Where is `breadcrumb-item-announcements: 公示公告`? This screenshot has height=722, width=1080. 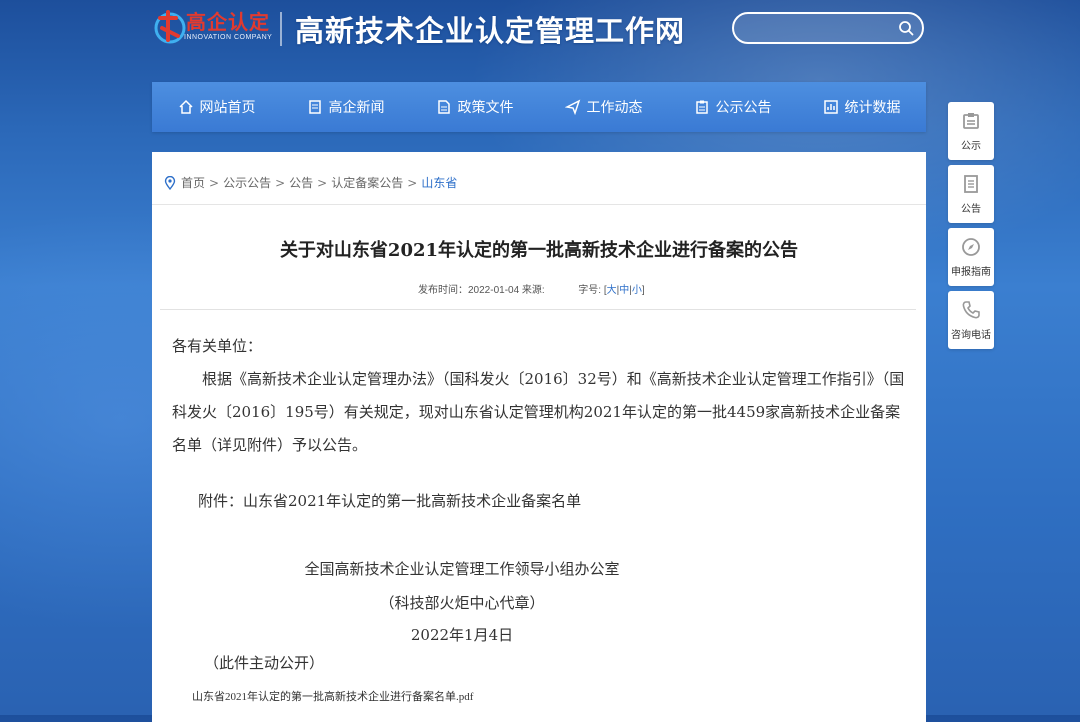 breadcrumb-item-announcements: 公示公告 is located at coordinates (247, 182).